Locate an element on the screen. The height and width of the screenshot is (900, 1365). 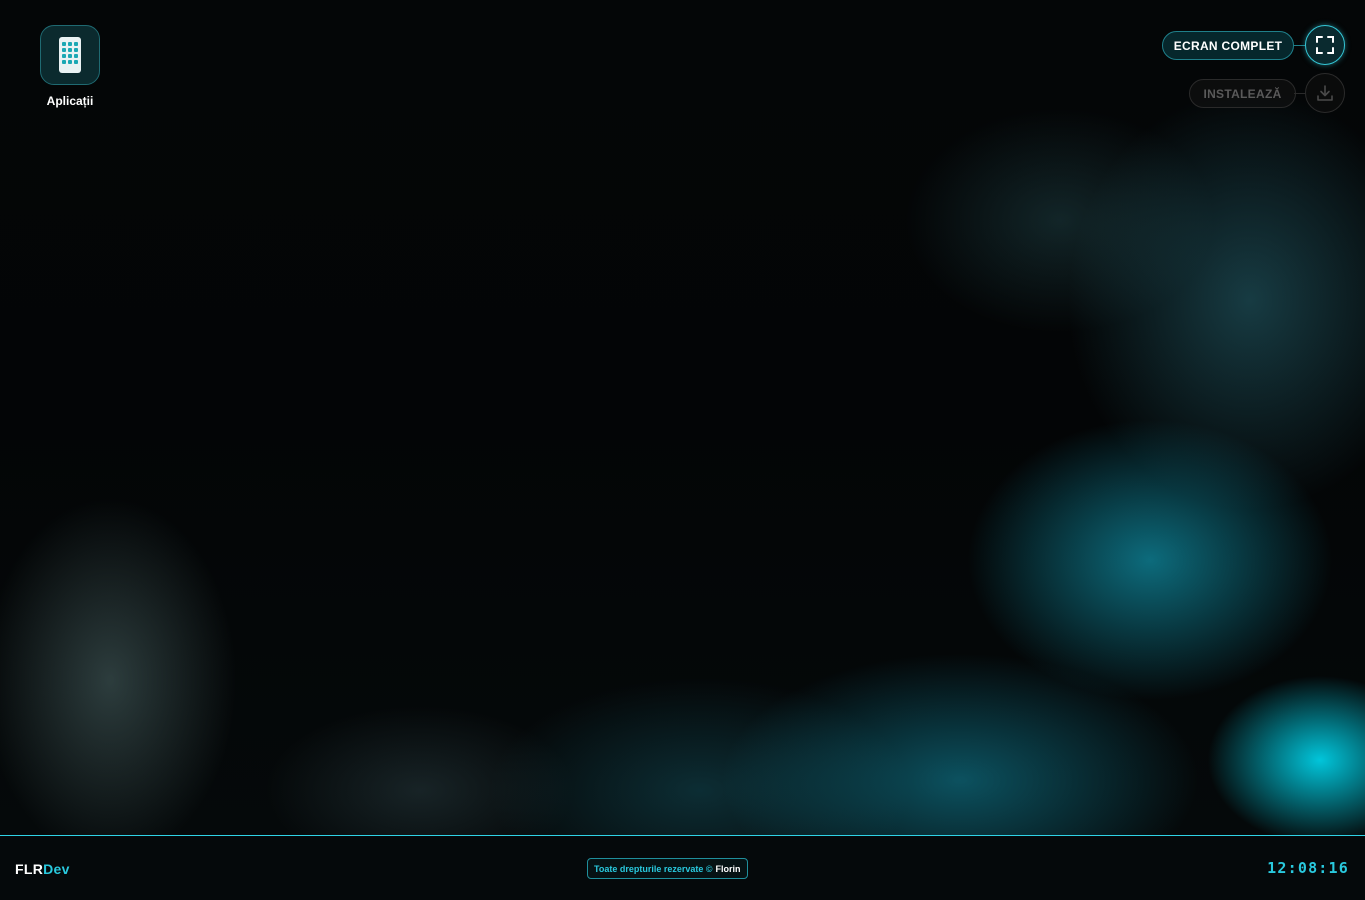
brand-part-2: Dev is located at coordinates (56, 869).